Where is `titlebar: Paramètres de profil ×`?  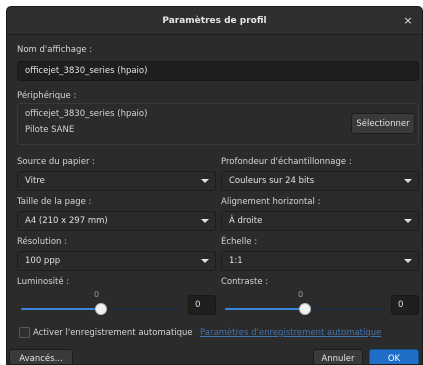 titlebar: Paramètres de profil × is located at coordinates (214, 21).